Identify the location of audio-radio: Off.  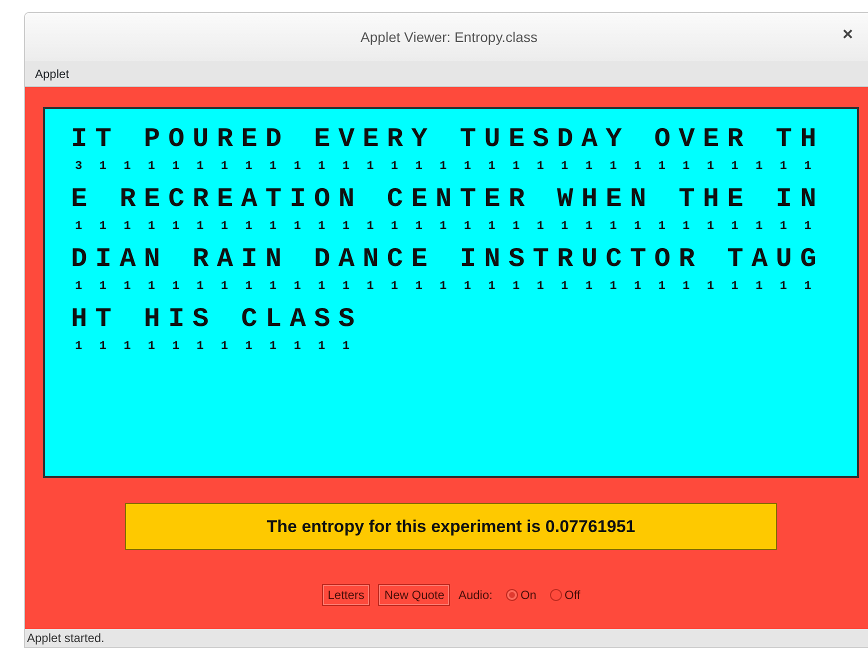
(565, 595).